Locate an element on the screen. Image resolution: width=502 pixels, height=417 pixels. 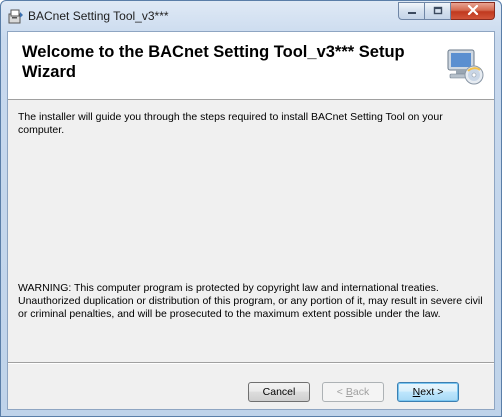
minimize-button is located at coordinates (411, 11).